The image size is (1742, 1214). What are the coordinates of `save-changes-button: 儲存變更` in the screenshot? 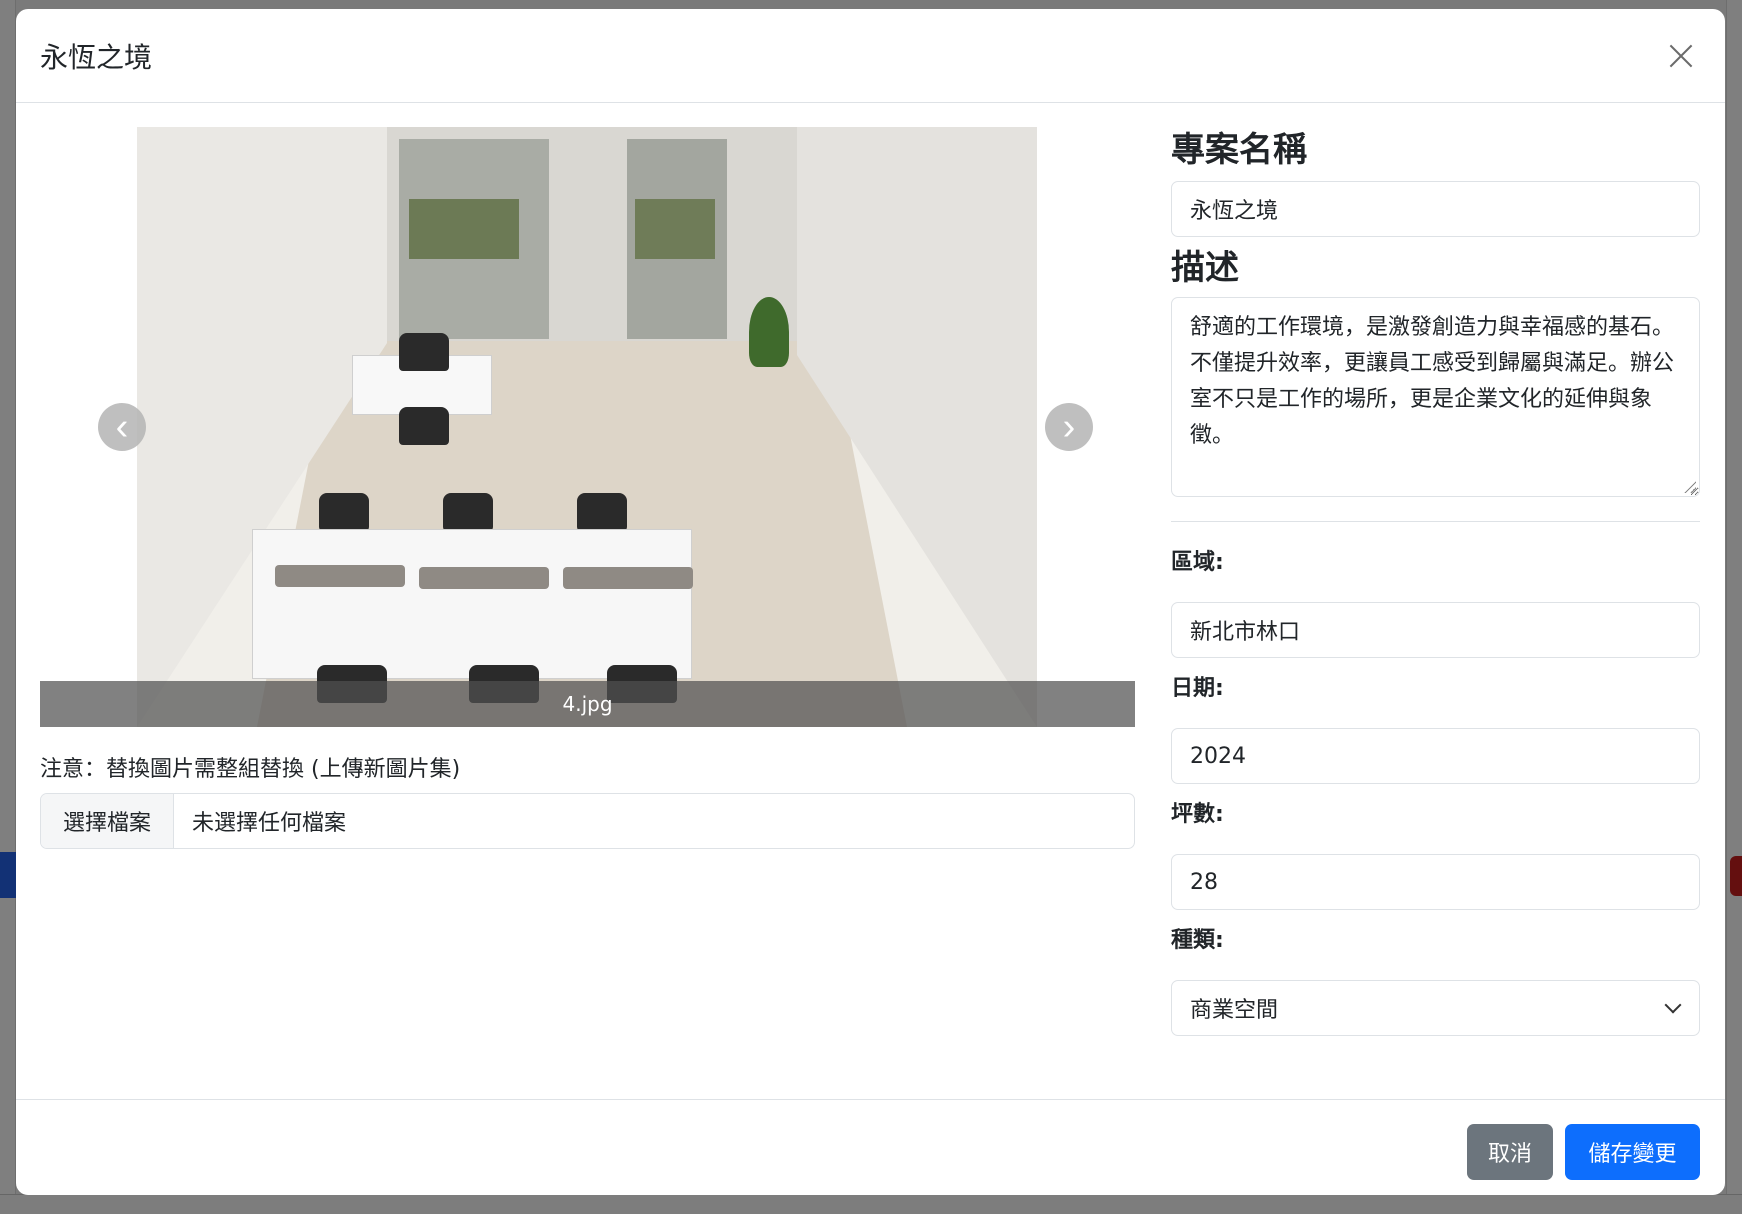 It's located at (1632, 1152).